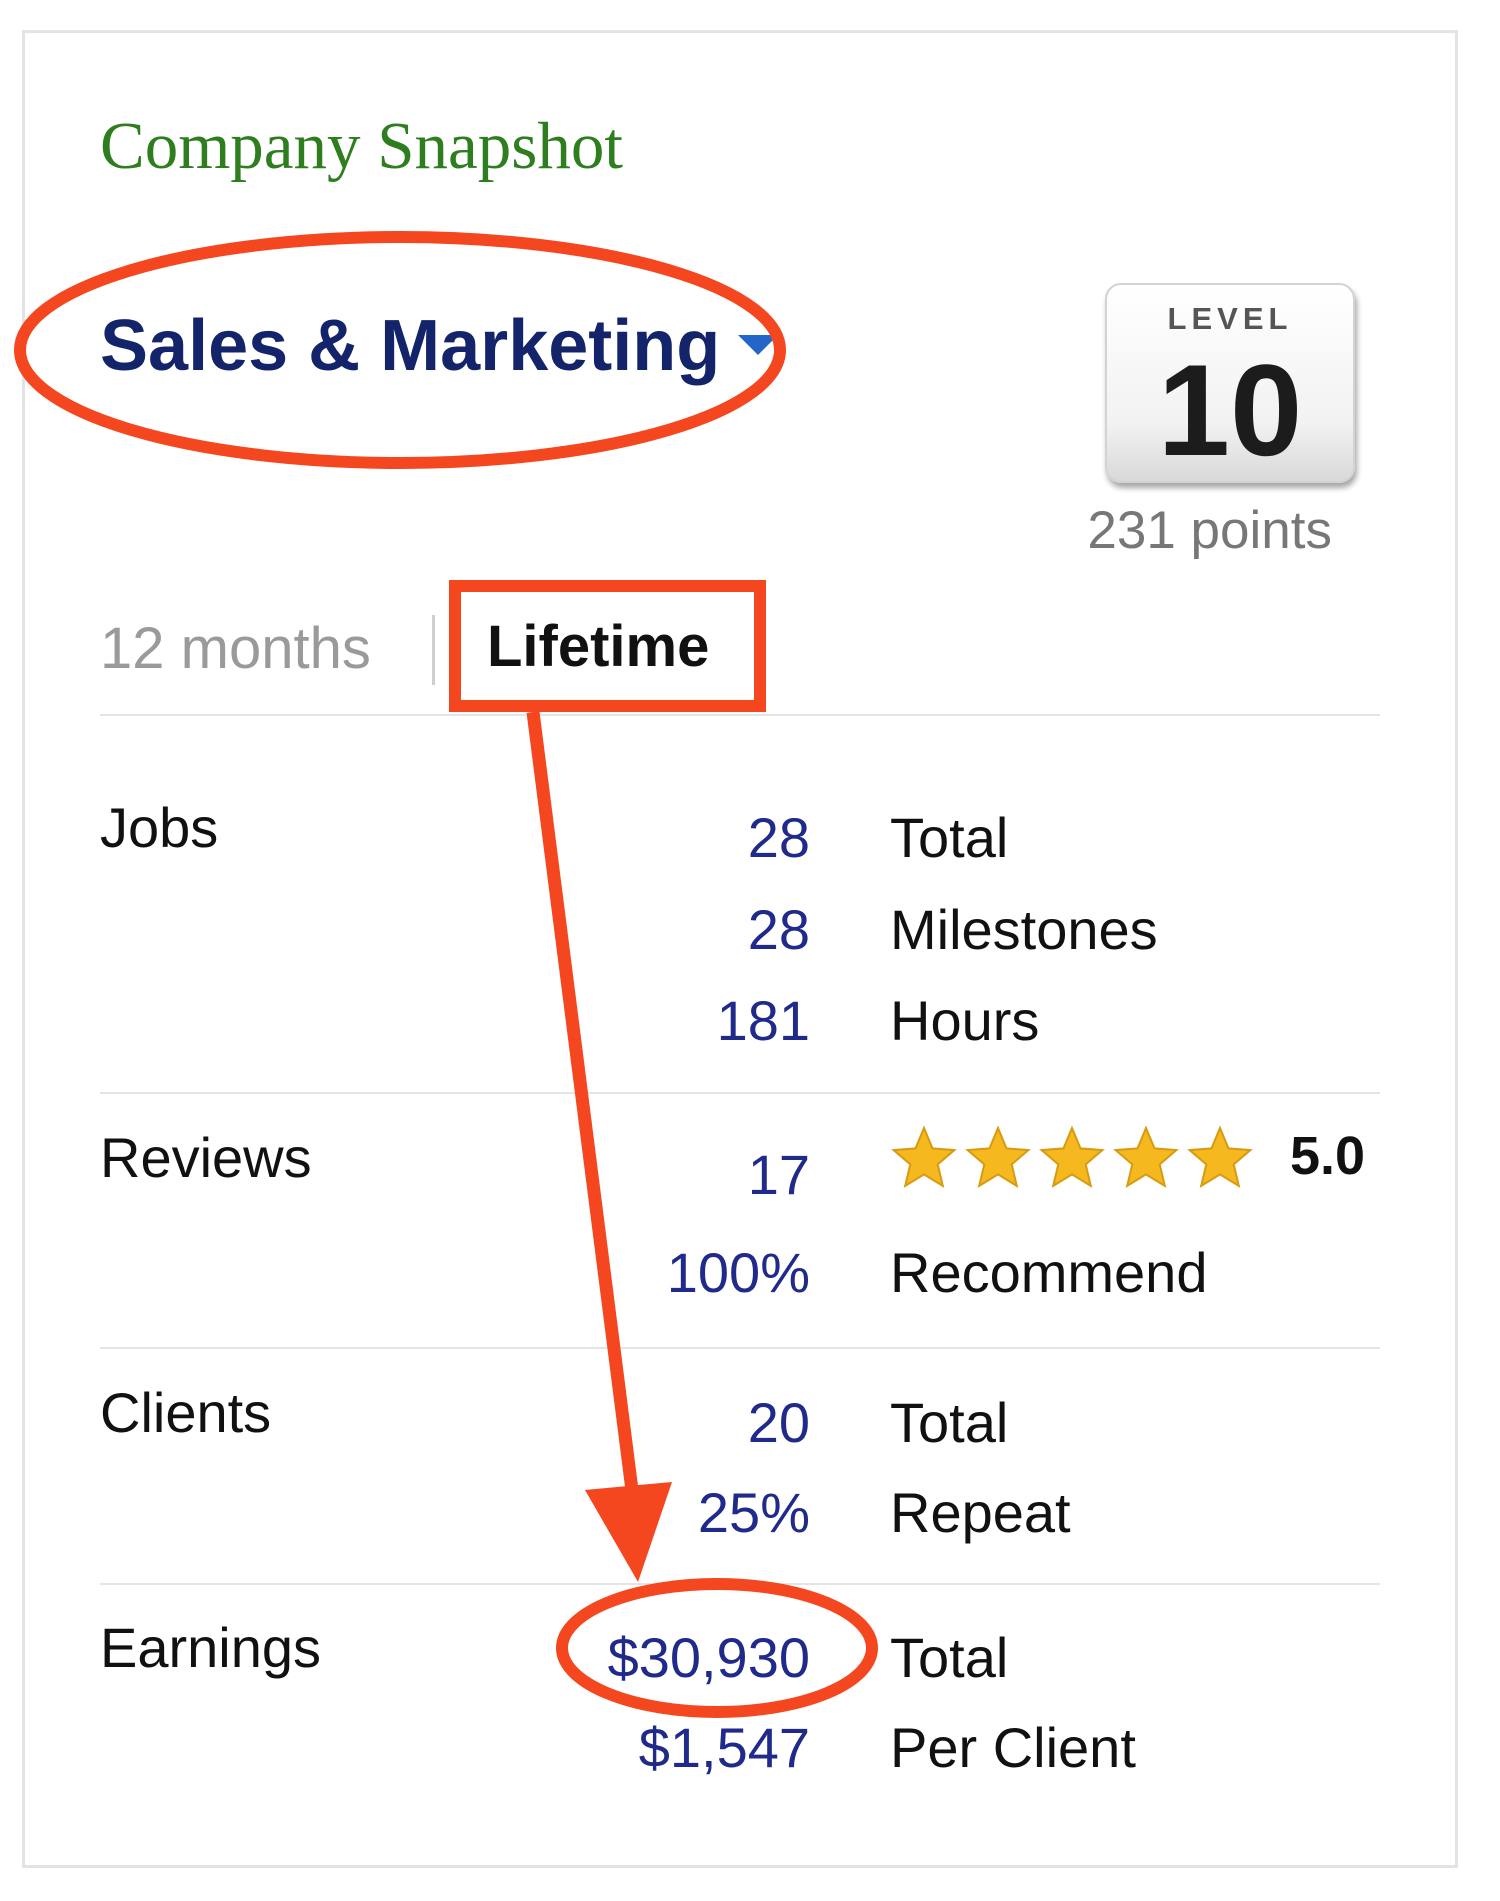  I want to click on earnings-per-client-label: Per Client, so click(1013, 1747).